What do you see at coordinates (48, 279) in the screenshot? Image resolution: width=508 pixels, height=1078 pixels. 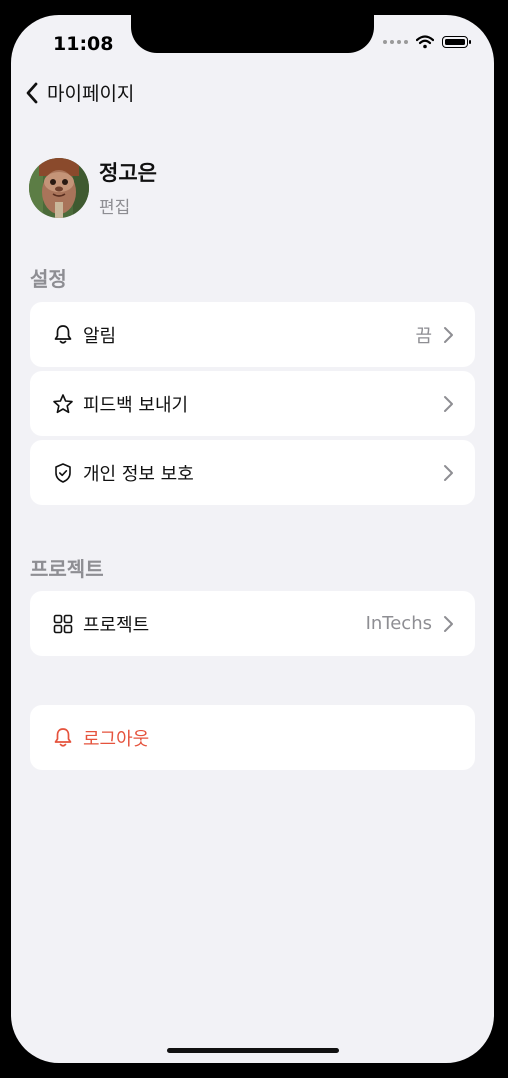 I see `section-header-settings: 설정` at bounding box center [48, 279].